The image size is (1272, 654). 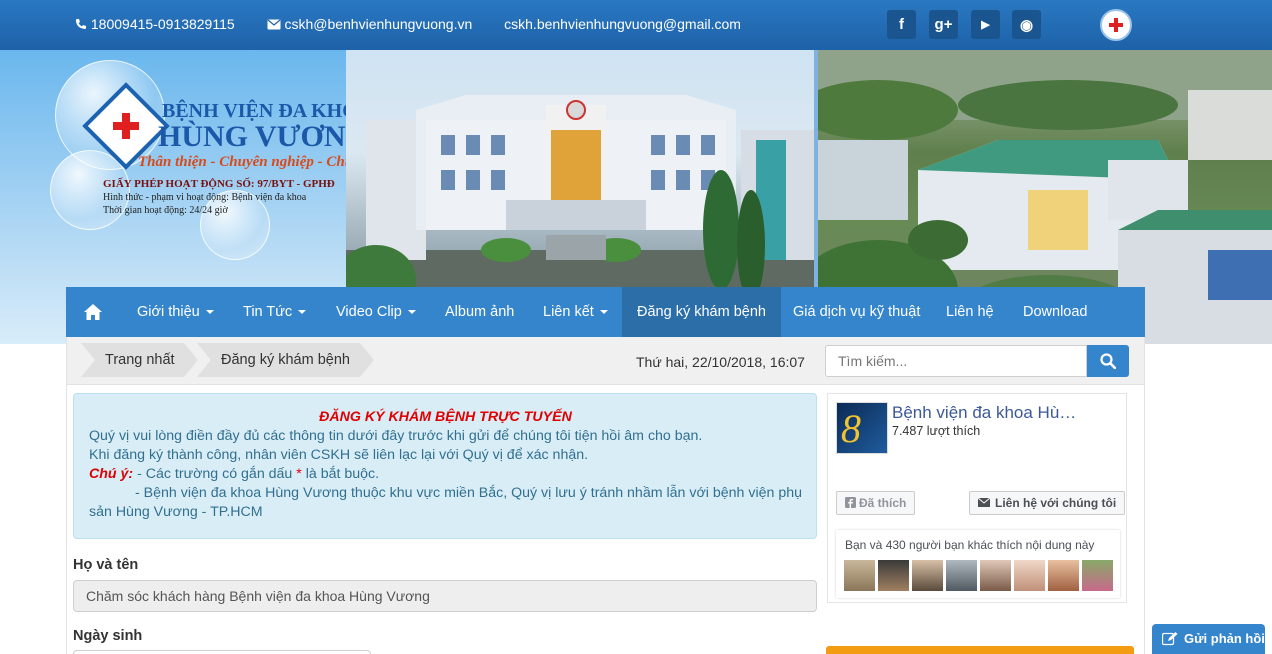 What do you see at coordinates (1026, 24) in the screenshot?
I see `rss-icon: ◉` at bounding box center [1026, 24].